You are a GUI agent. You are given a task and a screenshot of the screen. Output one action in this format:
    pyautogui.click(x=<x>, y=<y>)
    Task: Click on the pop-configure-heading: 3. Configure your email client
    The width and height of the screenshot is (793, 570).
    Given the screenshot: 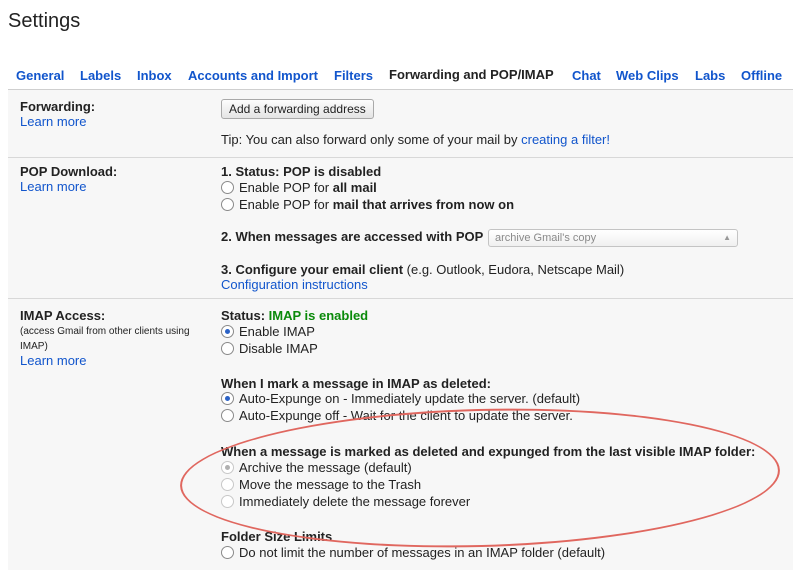 What is the action you would take?
    pyautogui.click(x=312, y=269)
    